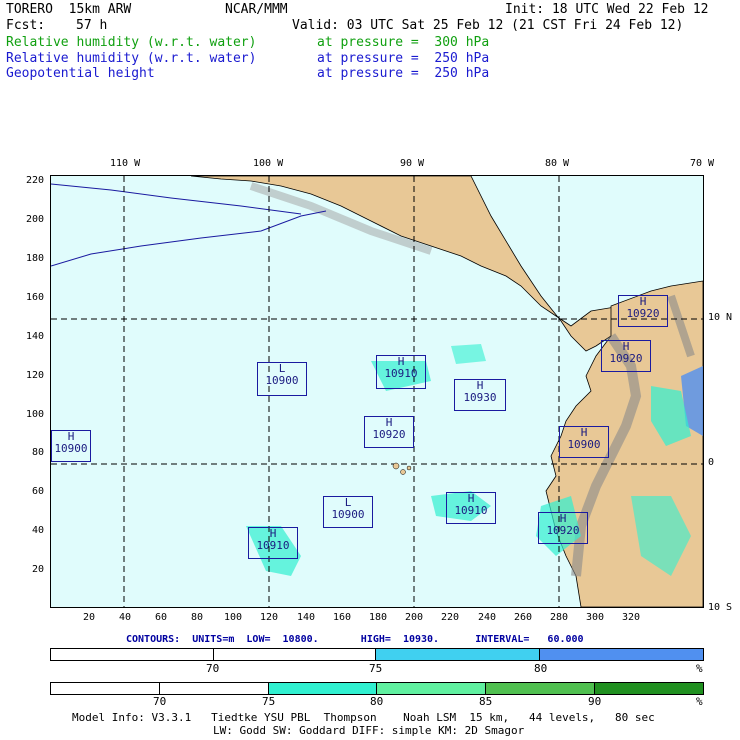 This screenshot has height=740, width=740. I want to click on legend-bar-300hpa, so click(377, 688).